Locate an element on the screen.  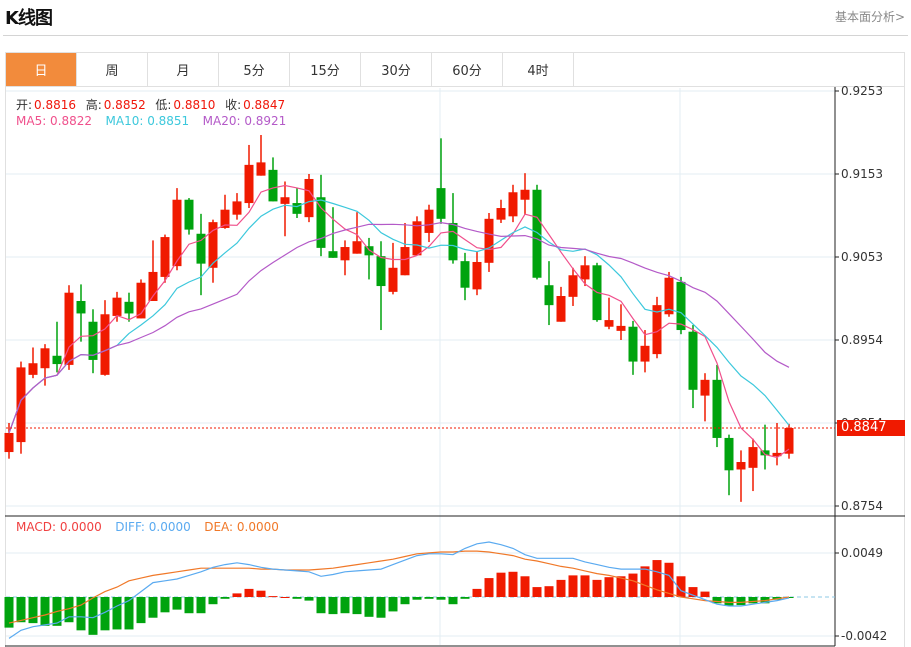
ma-info: MA5: 0.8822 MA10: 0.8851 MA20: 0.8921 is located at coordinates (152, 121).